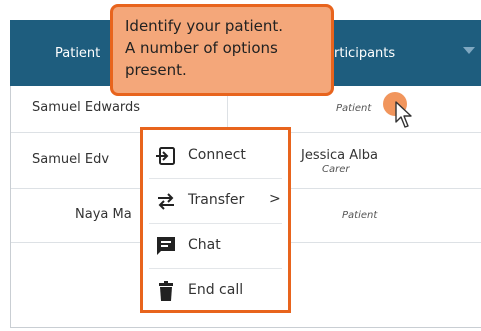 The image size is (481, 331). I want to click on trash-icon, so click(166, 291).